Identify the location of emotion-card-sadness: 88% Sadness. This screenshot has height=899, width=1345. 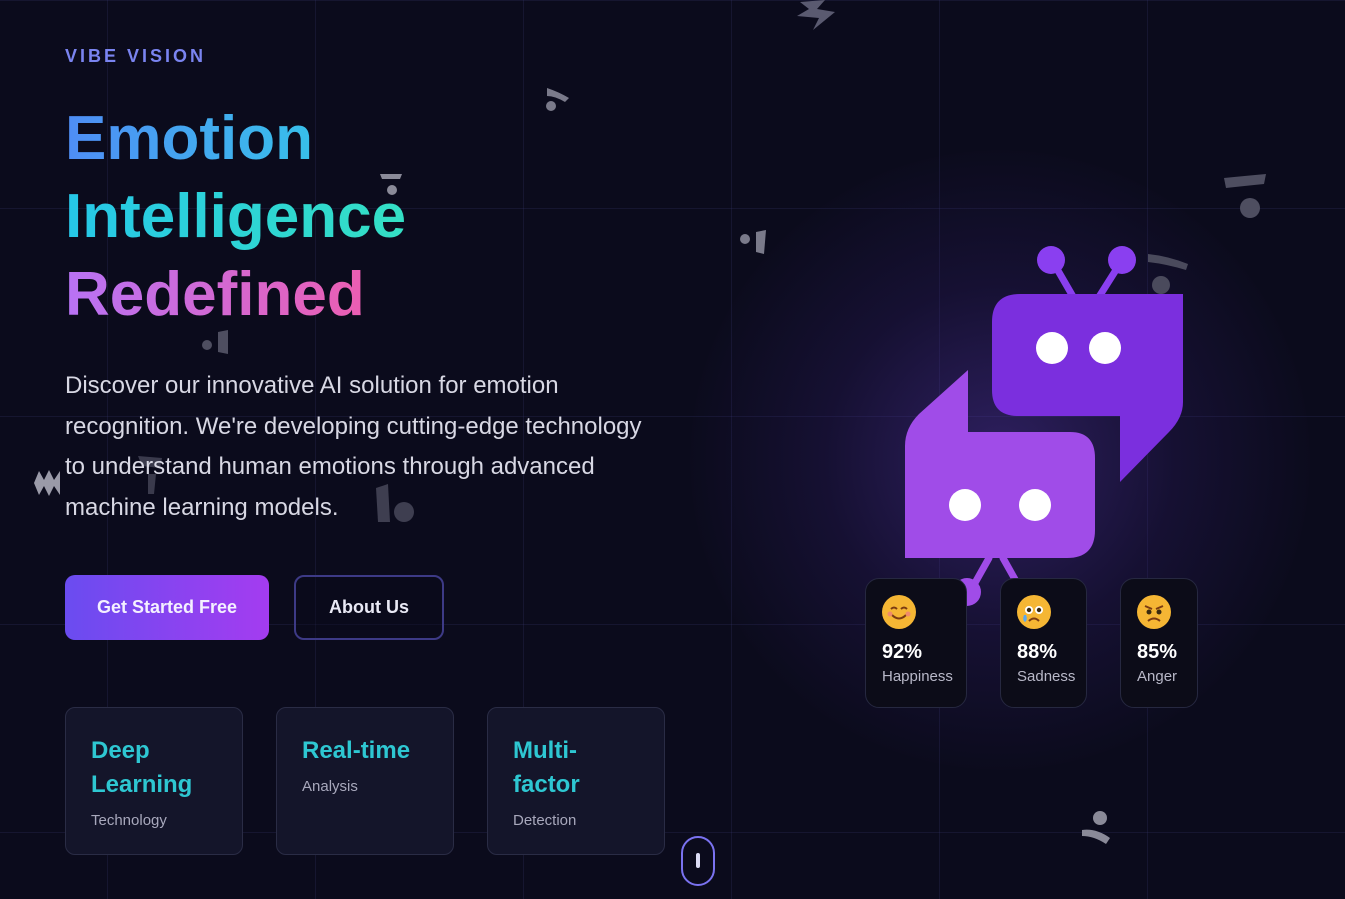
(1043, 643).